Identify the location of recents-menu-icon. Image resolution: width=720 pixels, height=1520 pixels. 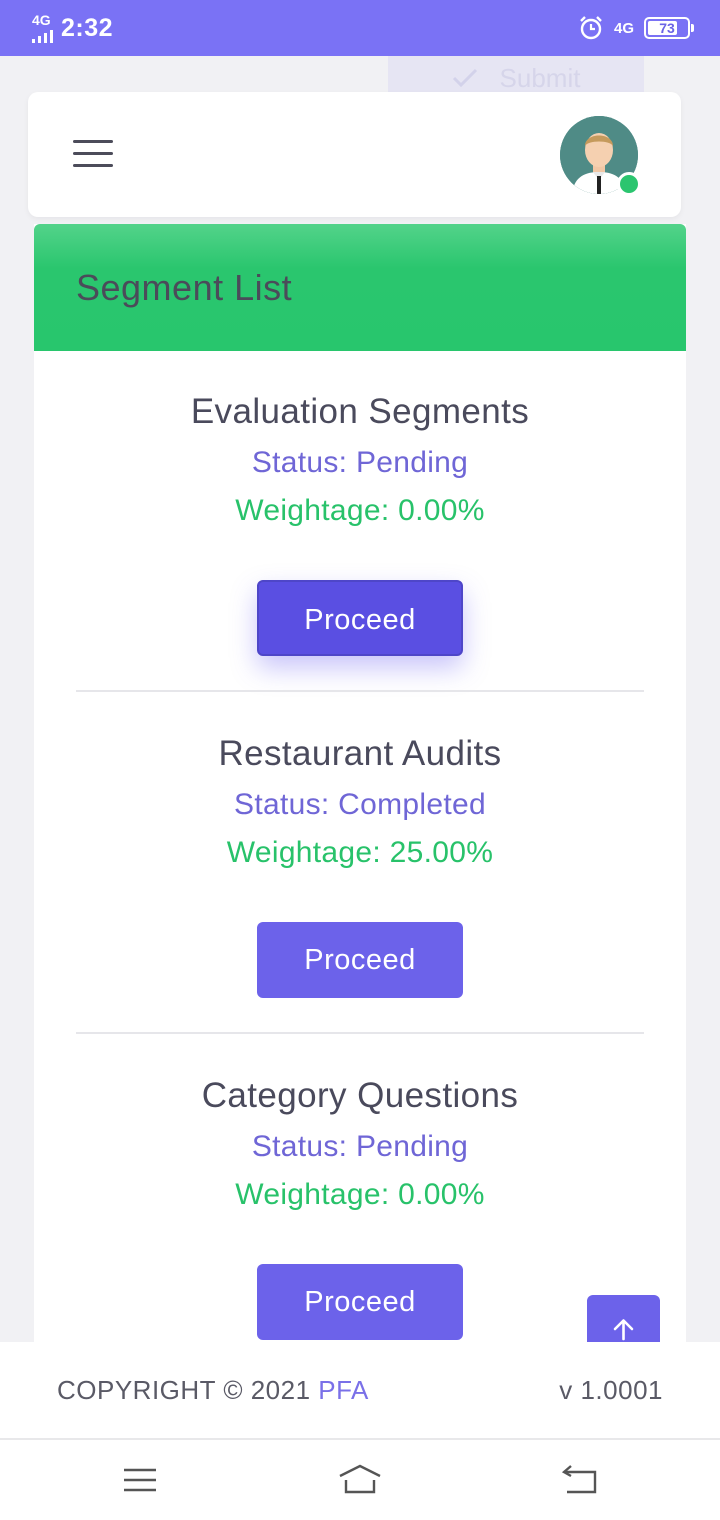
(140, 1480).